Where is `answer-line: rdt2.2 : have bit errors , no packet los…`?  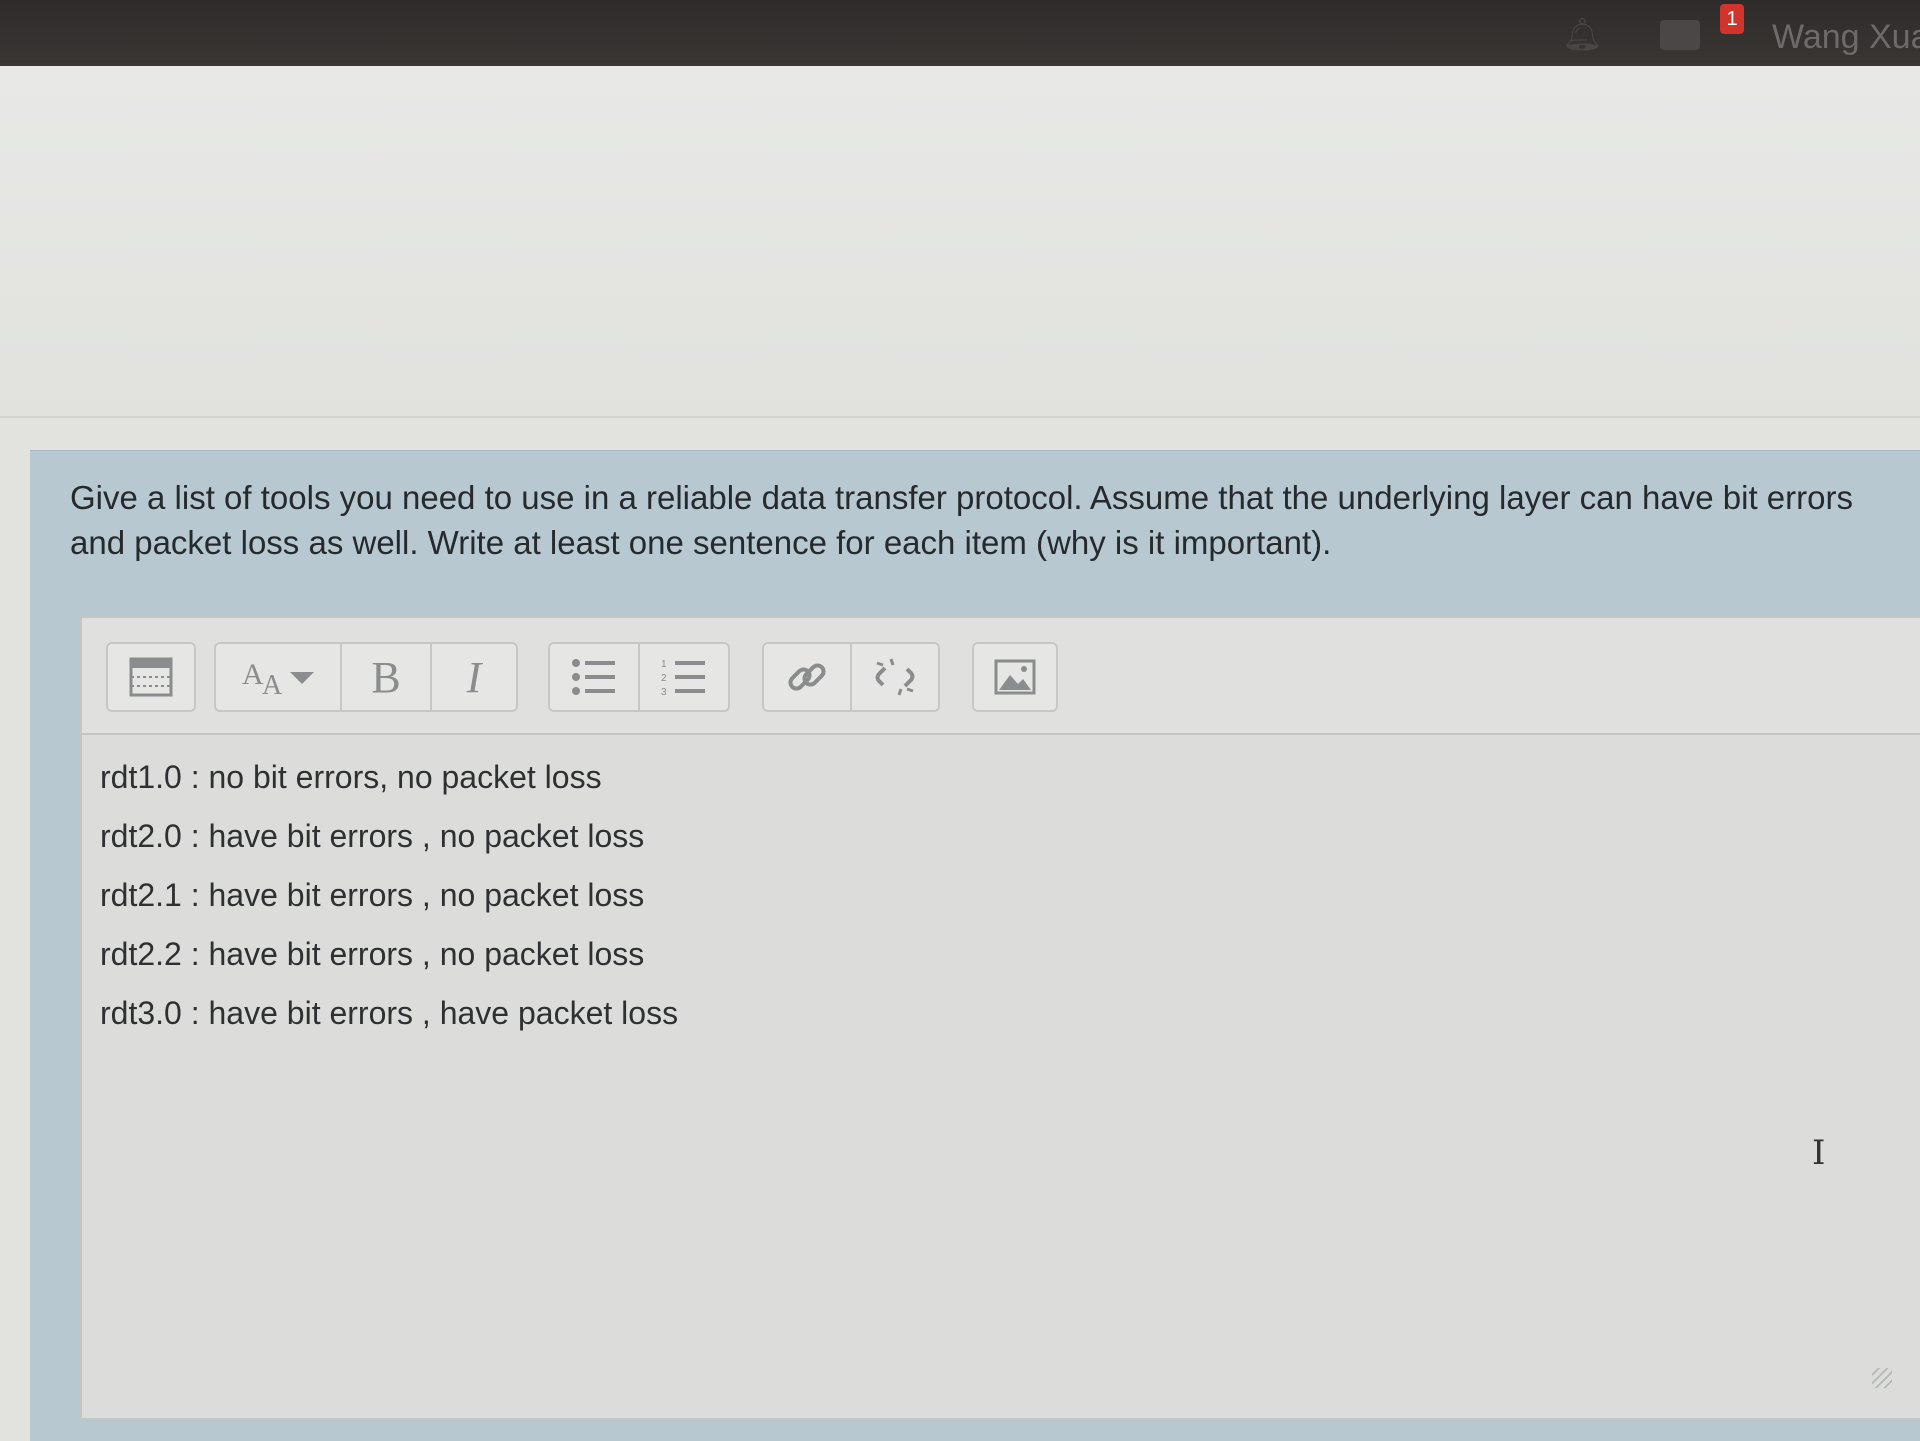
answer-line: rdt2.2 : have bit errors , no packet los… is located at coordinates (372, 954).